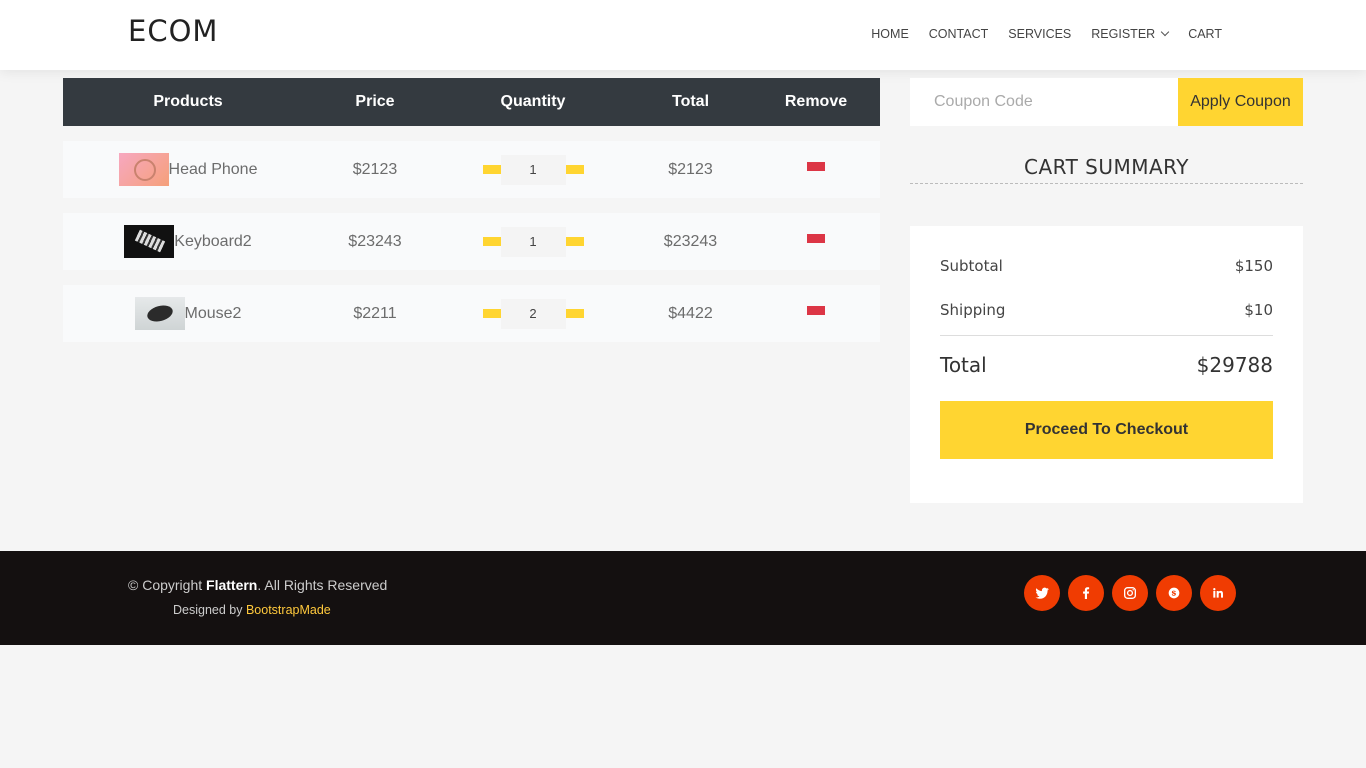  Describe the element at coordinates (890, 34) in the screenshot. I see `nav-home: HOME` at that location.